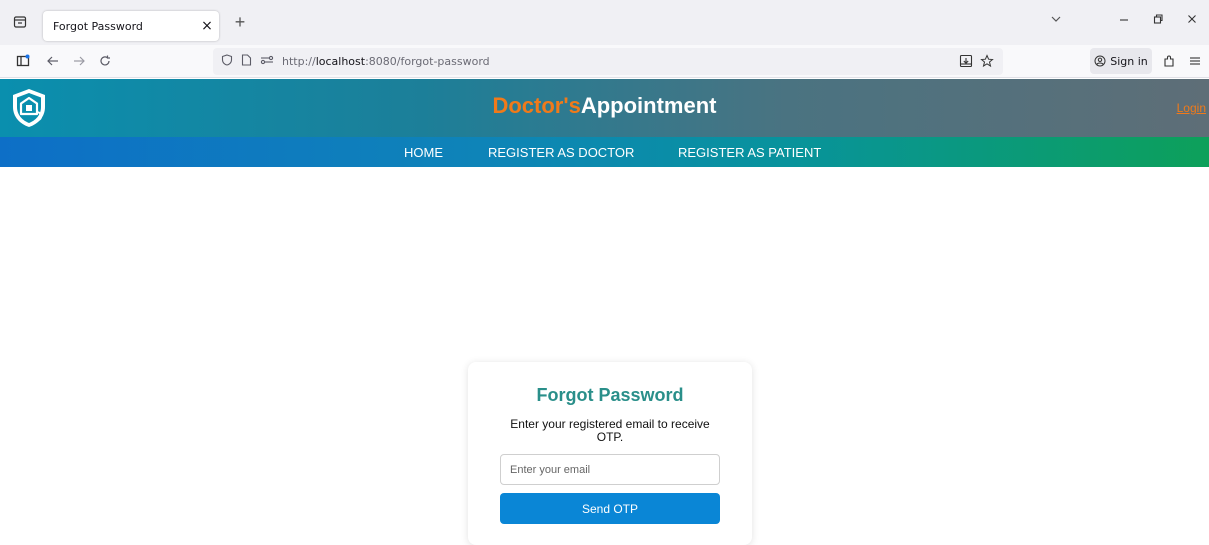  I want to click on url-prefix: http://, so click(299, 61).